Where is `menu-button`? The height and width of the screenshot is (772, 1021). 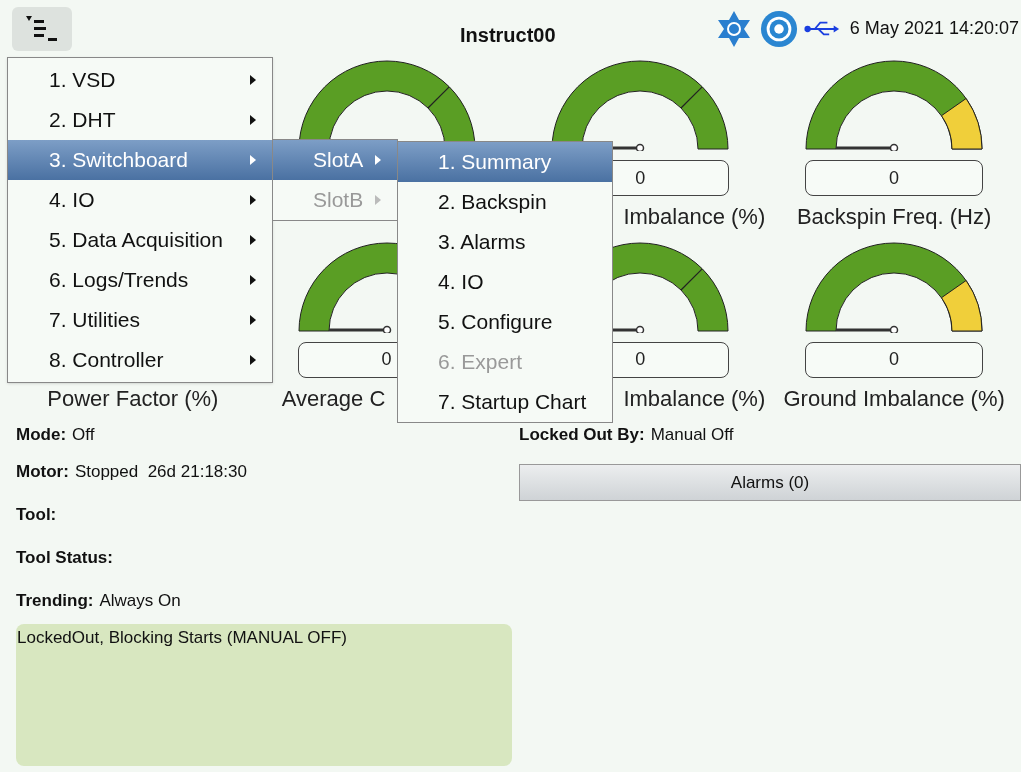 menu-button is located at coordinates (42, 28).